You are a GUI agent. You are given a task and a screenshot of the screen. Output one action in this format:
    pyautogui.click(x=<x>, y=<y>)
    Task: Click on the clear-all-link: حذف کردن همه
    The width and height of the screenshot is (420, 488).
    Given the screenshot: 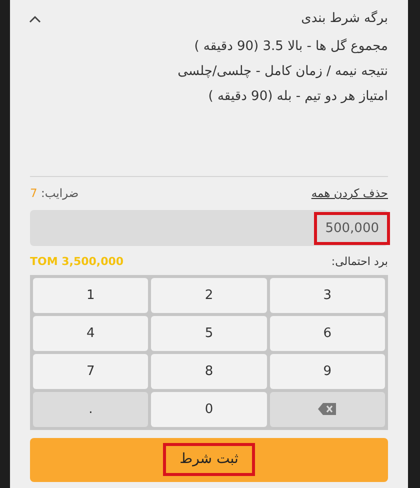 What is the action you would take?
    pyautogui.click(x=349, y=193)
    